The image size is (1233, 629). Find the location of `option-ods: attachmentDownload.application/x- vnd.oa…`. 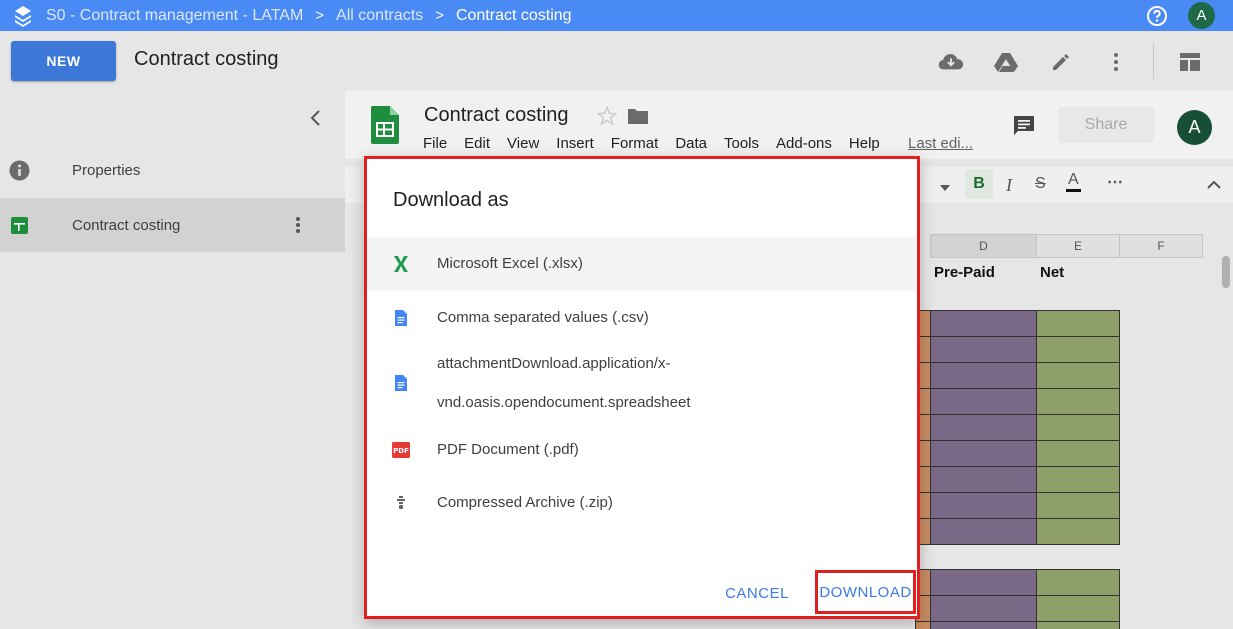

option-ods: attachmentDownload.application/x- vnd.oa… is located at coordinates (642, 383).